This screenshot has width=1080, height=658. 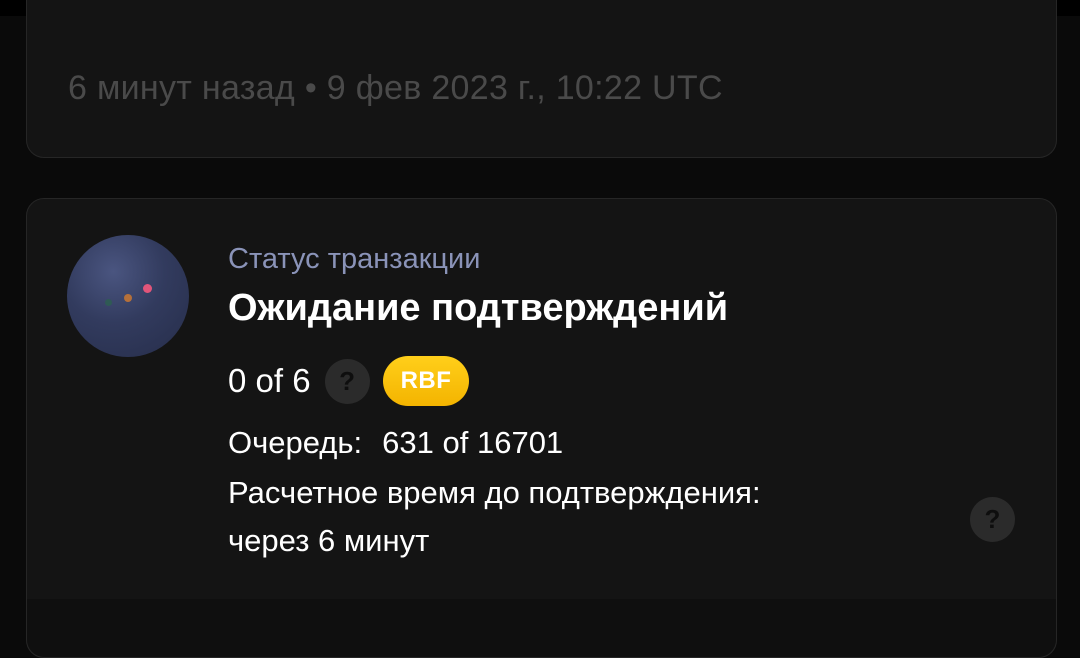 I want to click on timestamp: 6 минут назад • 9 фев 2023 г., 10:22 UTC, so click(x=395, y=88).